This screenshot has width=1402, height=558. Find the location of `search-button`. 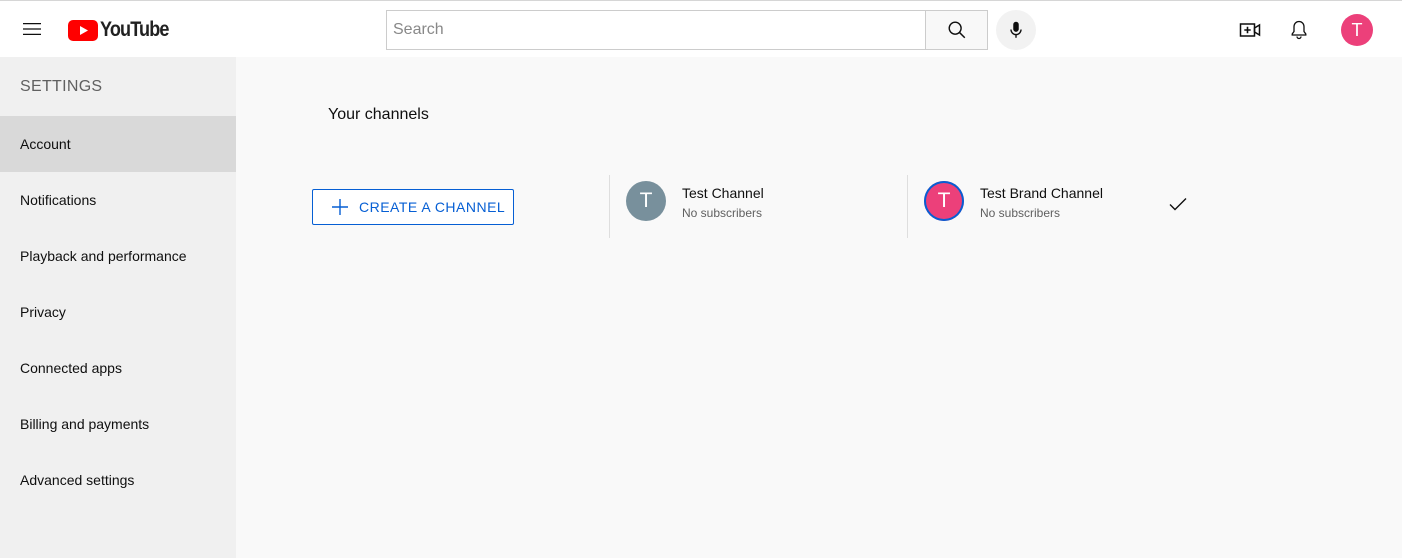

search-button is located at coordinates (956, 30).